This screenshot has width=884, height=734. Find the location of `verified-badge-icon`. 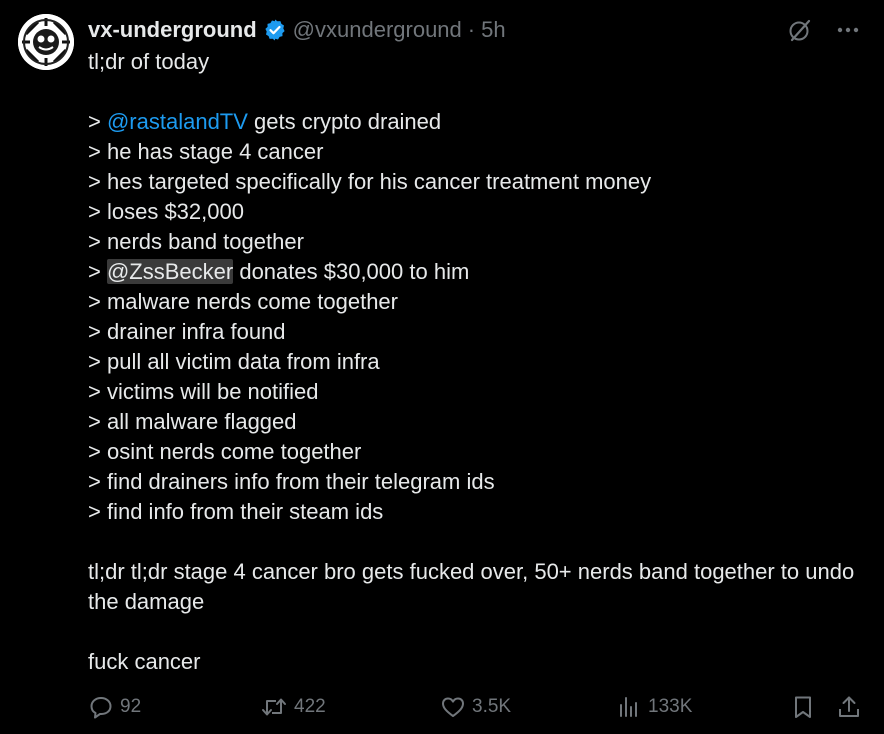

verified-badge-icon is located at coordinates (275, 30).